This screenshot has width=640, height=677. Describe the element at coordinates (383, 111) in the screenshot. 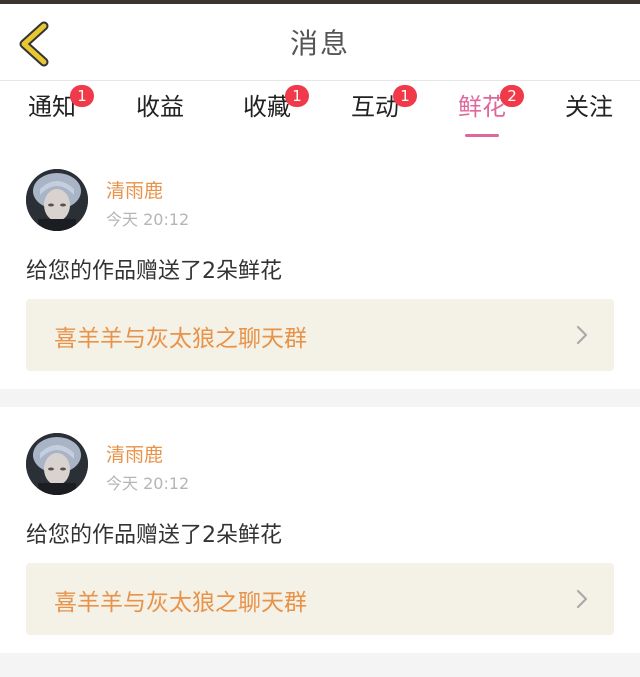

I see `tab-interactions: 互动 1` at that location.